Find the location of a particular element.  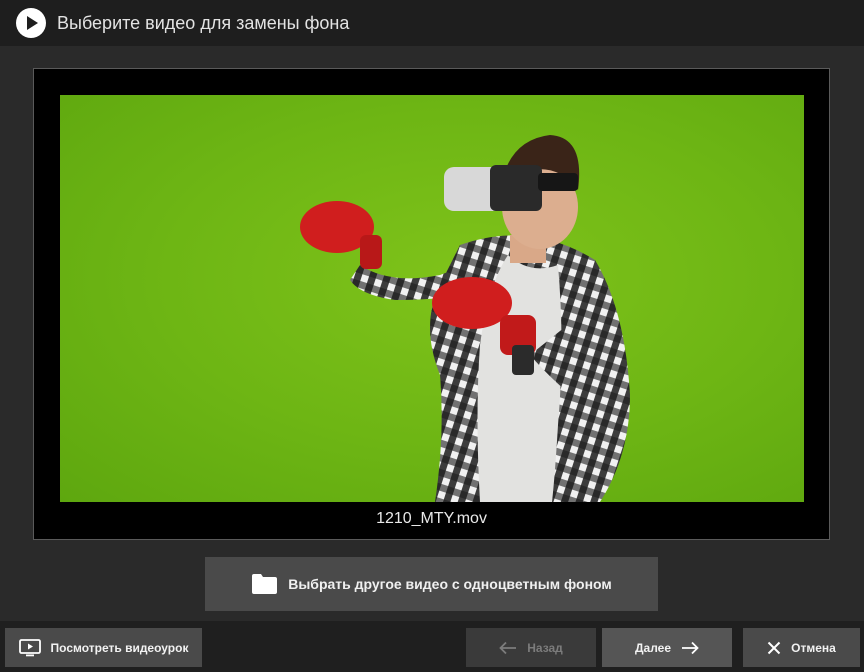

footer-bar: Посмотреть видеоурок Назад Далее Отмена is located at coordinates (432, 646).